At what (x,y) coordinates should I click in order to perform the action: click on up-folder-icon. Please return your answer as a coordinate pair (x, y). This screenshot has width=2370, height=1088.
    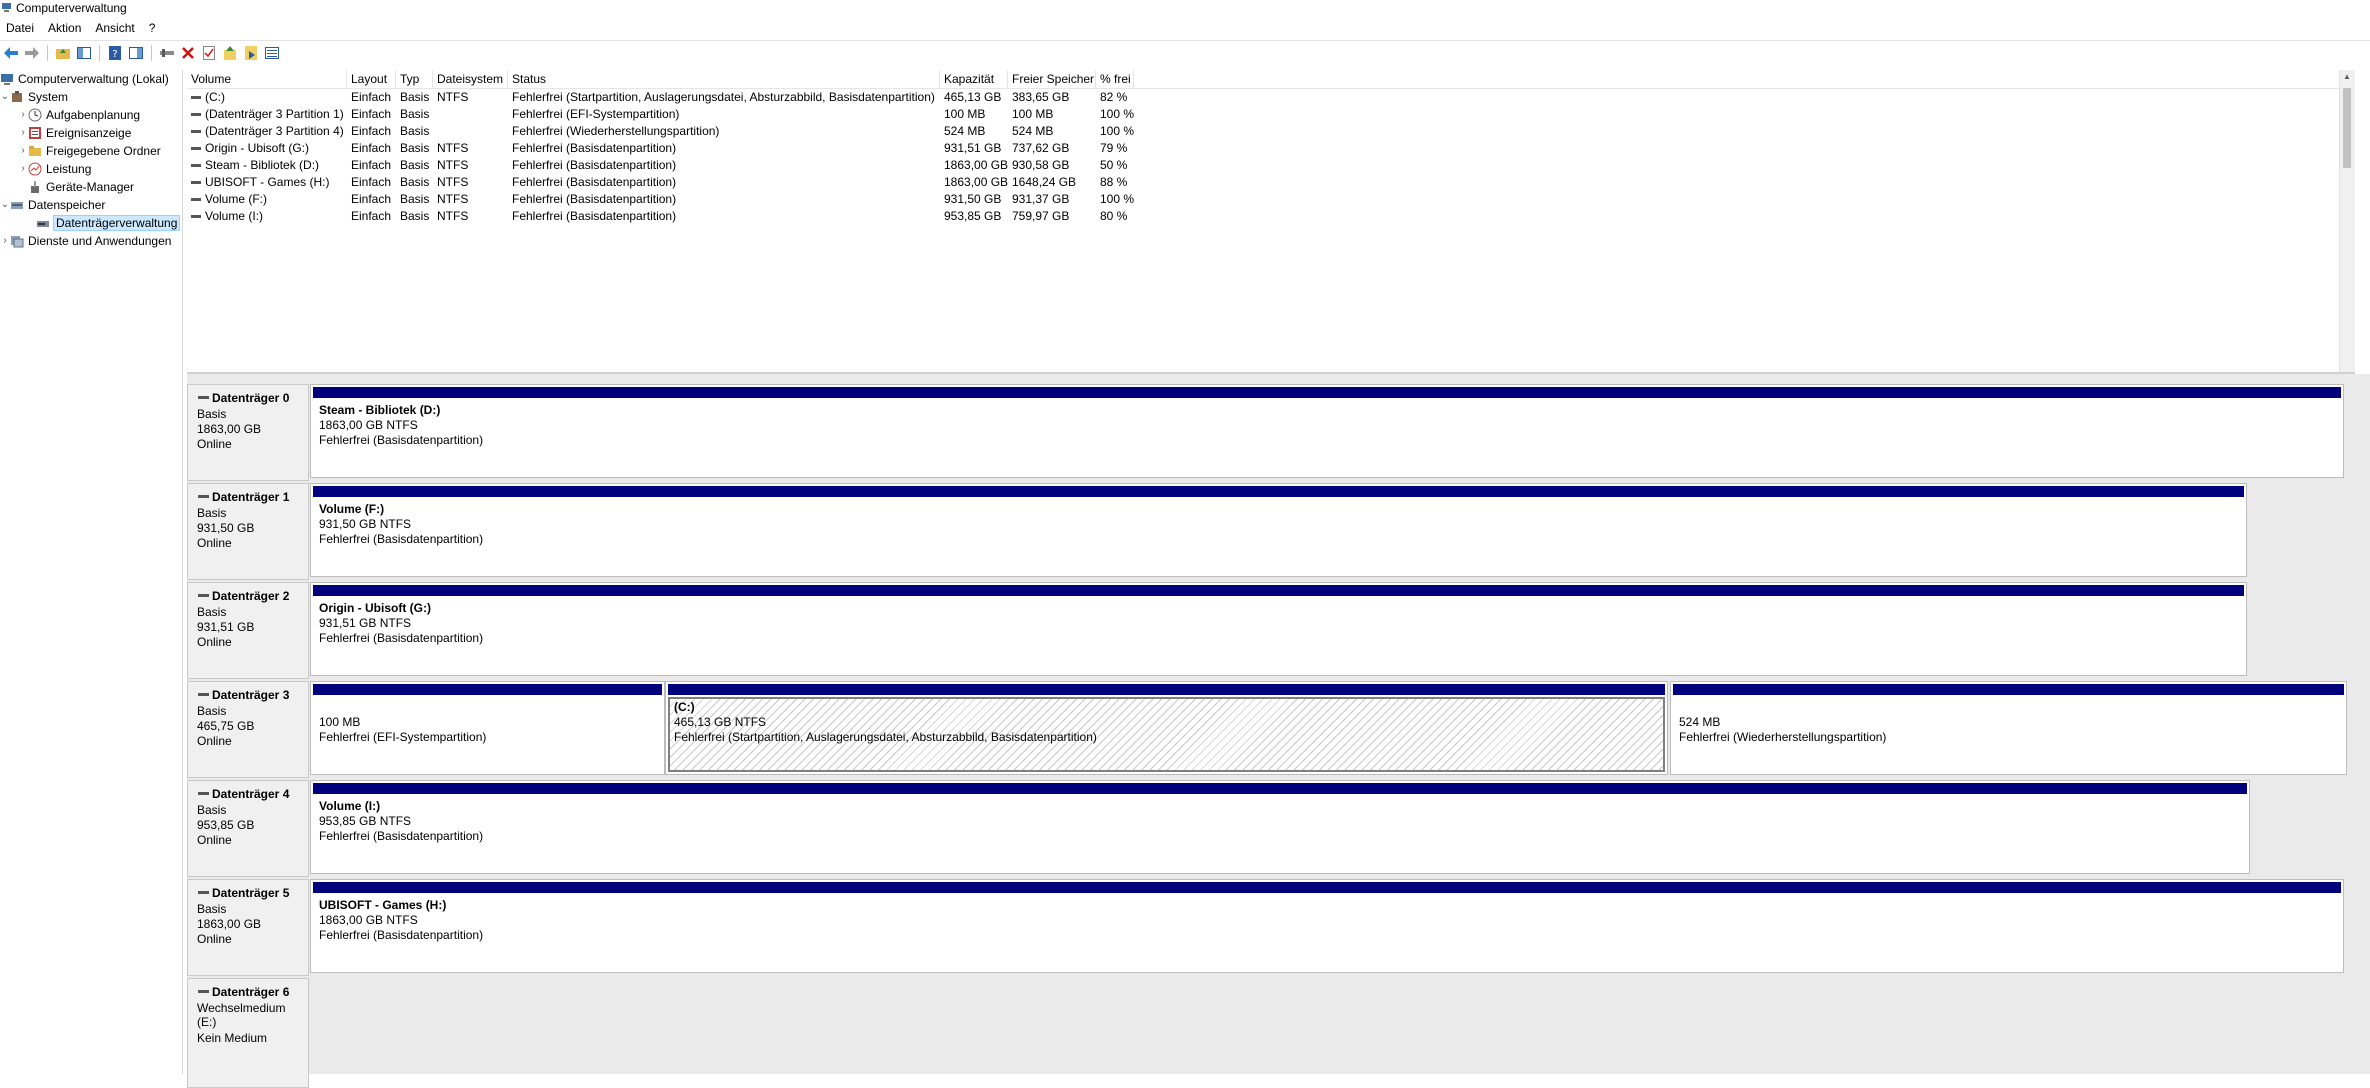
    Looking at the image, I should click on (63, 53).